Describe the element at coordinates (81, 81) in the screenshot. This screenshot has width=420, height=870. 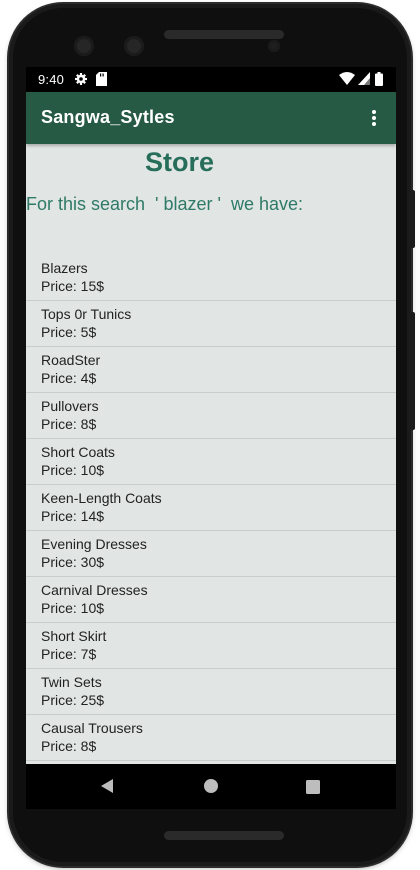
I see `gear-icon` at that location.